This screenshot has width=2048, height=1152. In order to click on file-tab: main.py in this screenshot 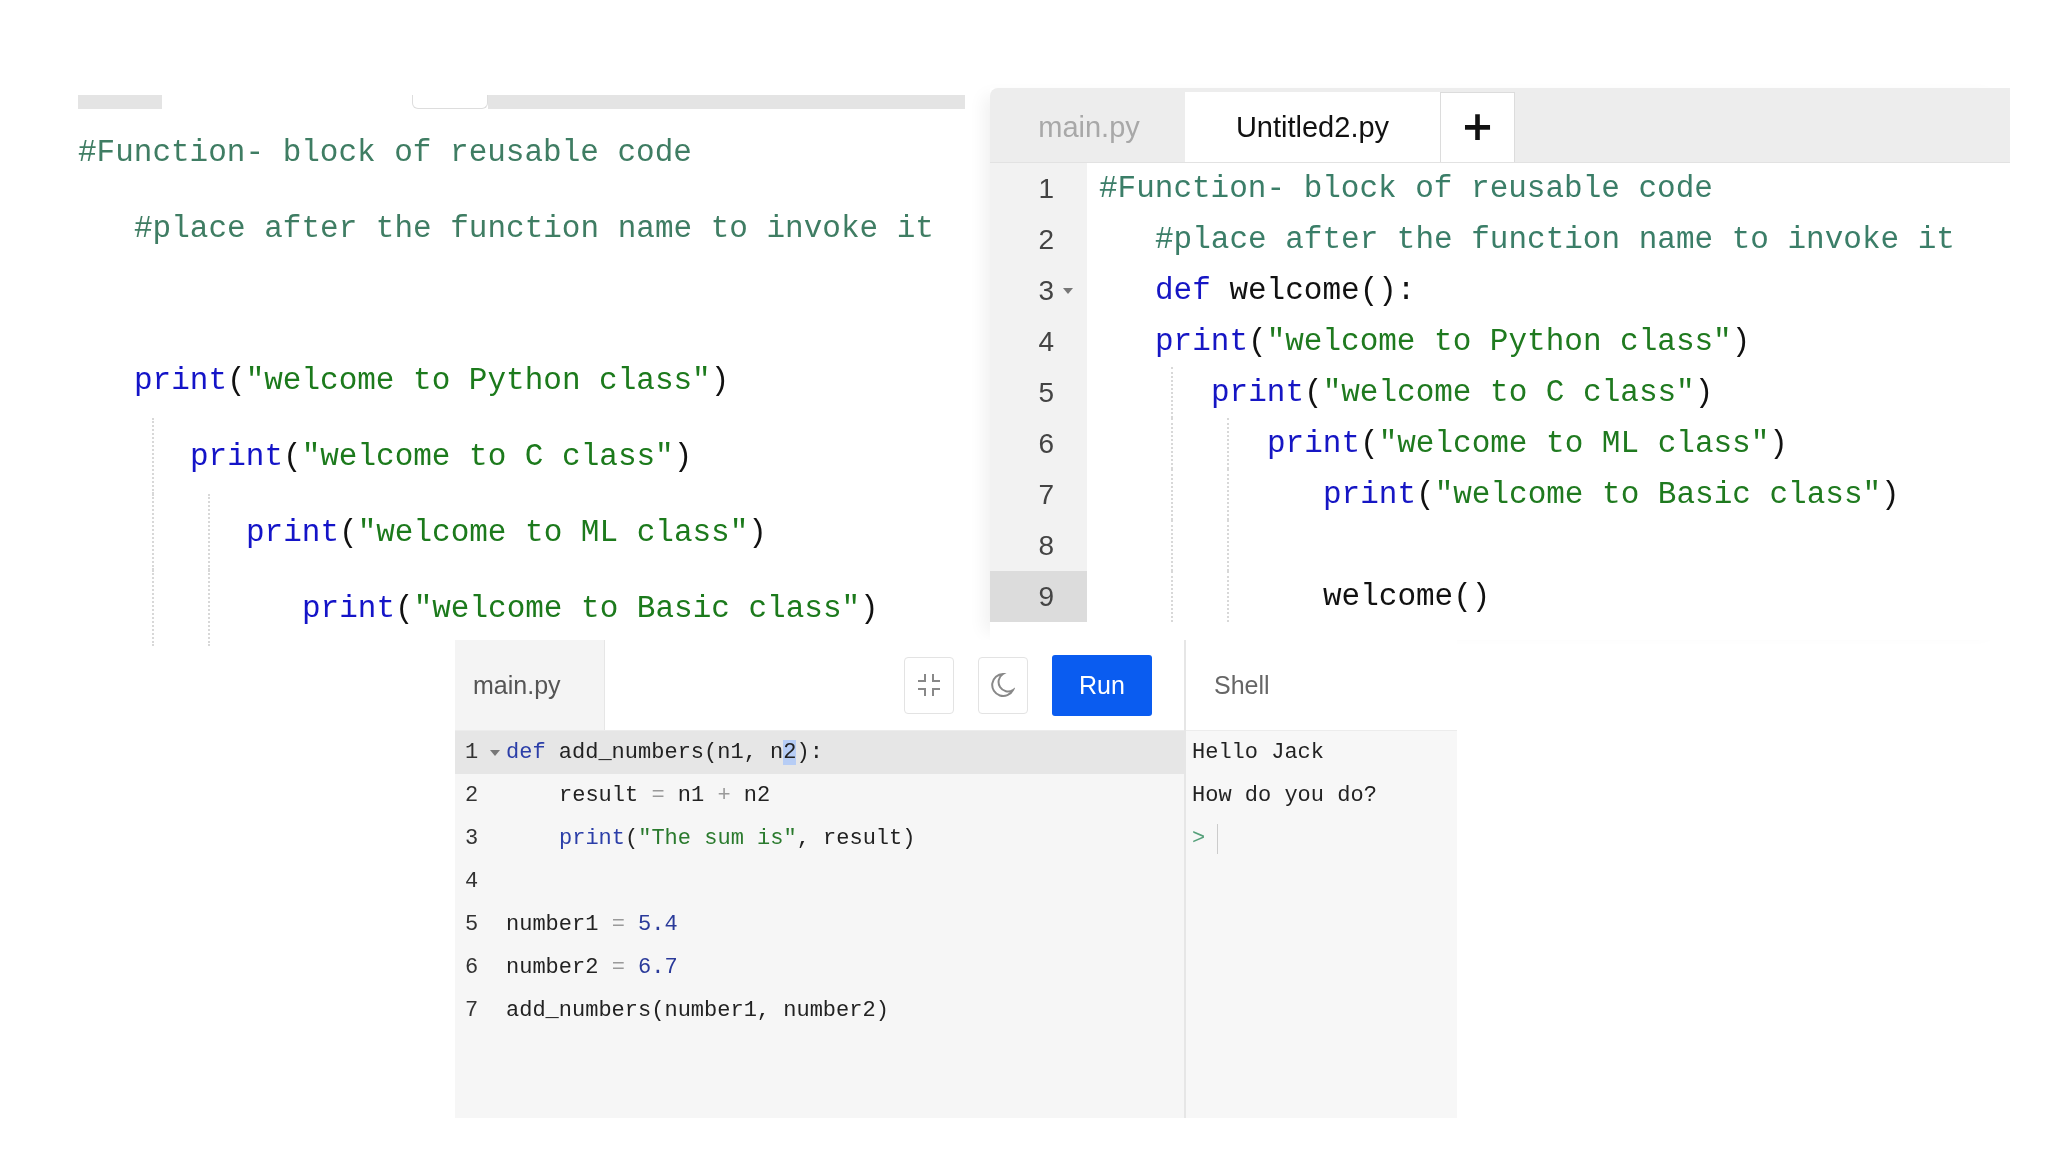, I will do `click(530, 685)`.